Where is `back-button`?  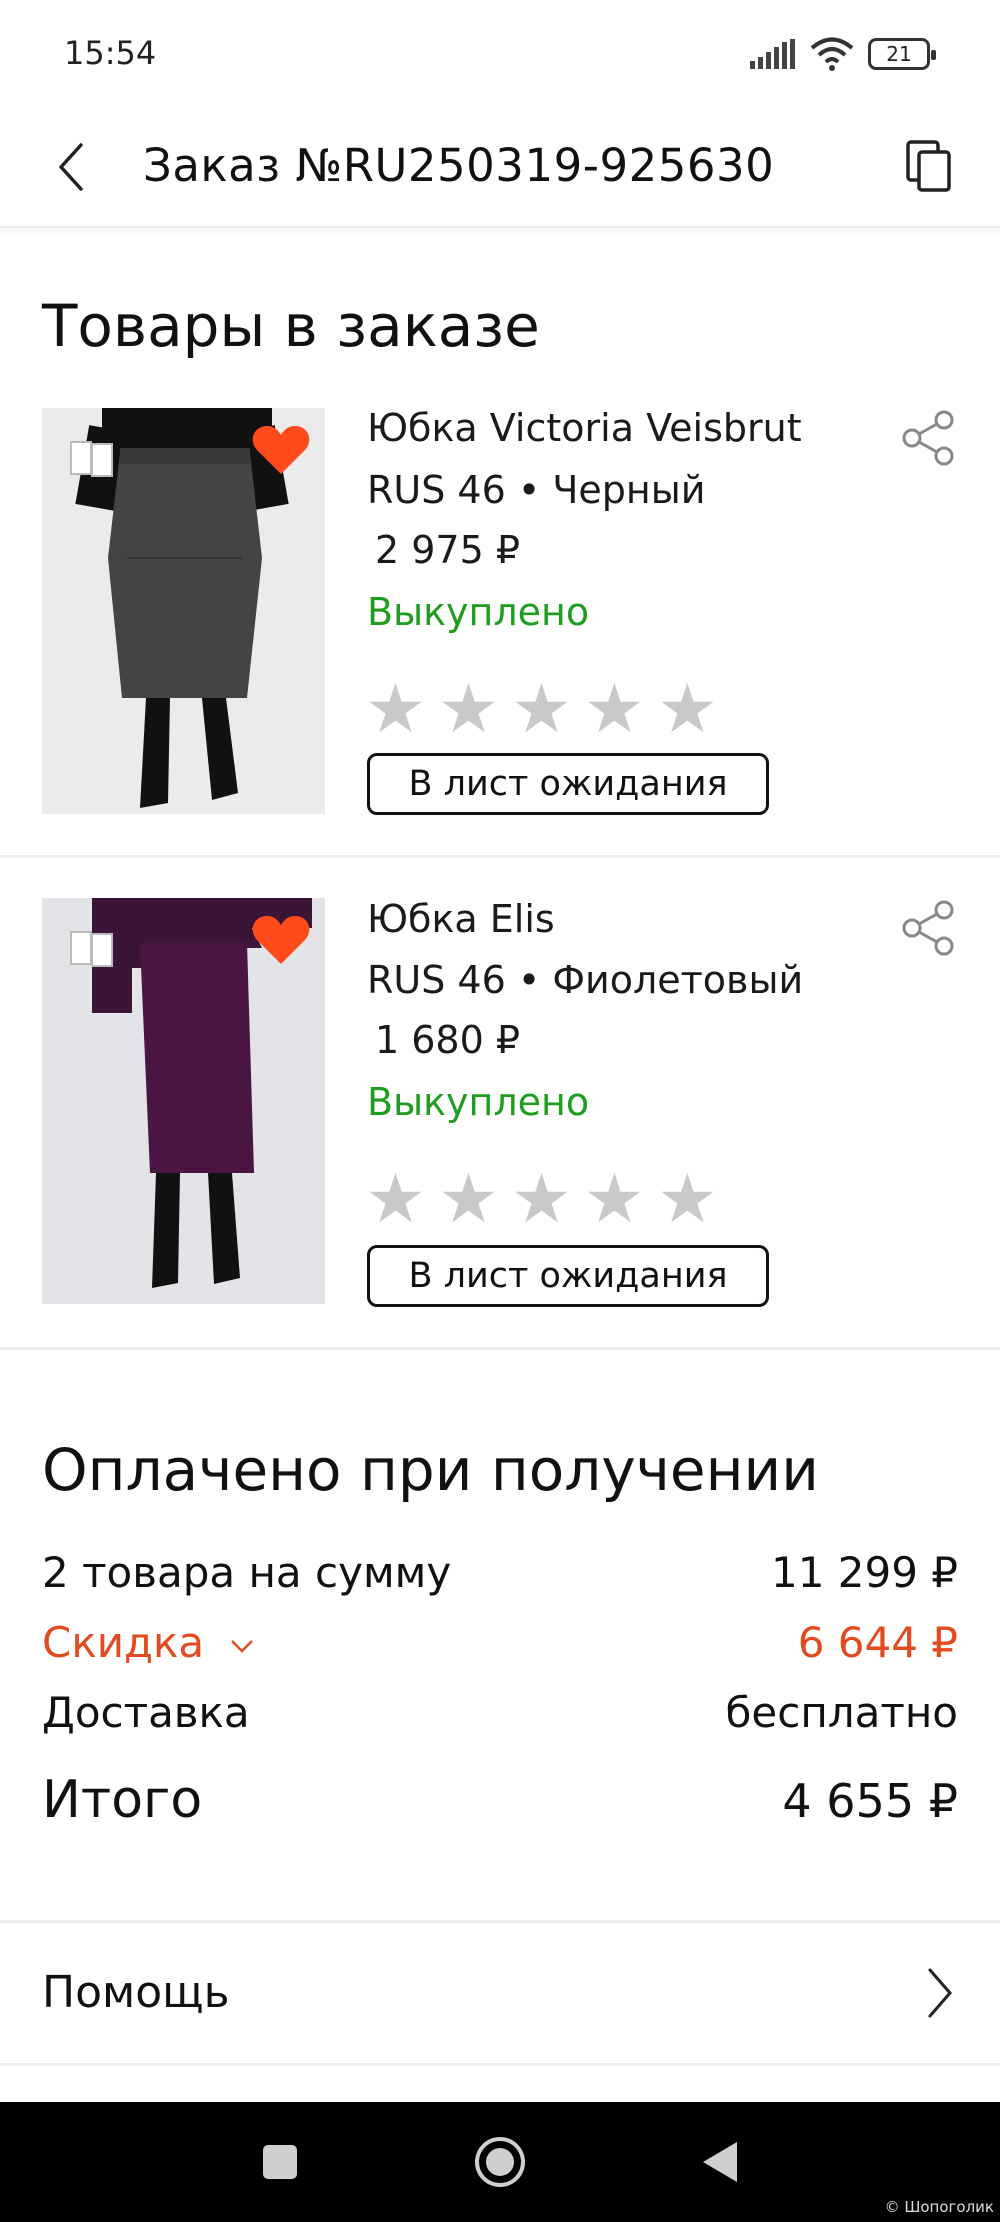
back-button is located at coordinates (71, 167).